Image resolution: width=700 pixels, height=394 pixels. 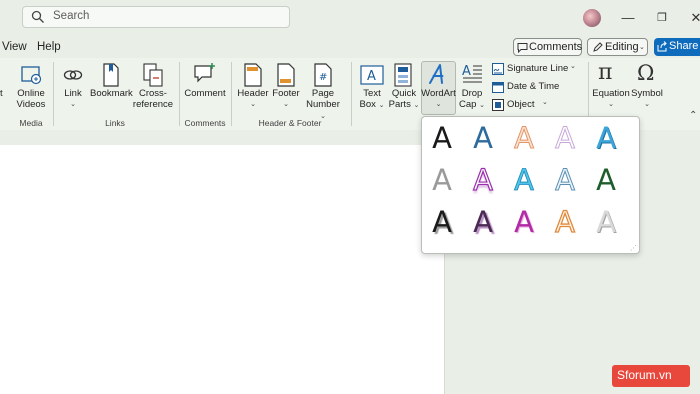 I want to click on wordart-style-11: A, so click(x=442, y=222).